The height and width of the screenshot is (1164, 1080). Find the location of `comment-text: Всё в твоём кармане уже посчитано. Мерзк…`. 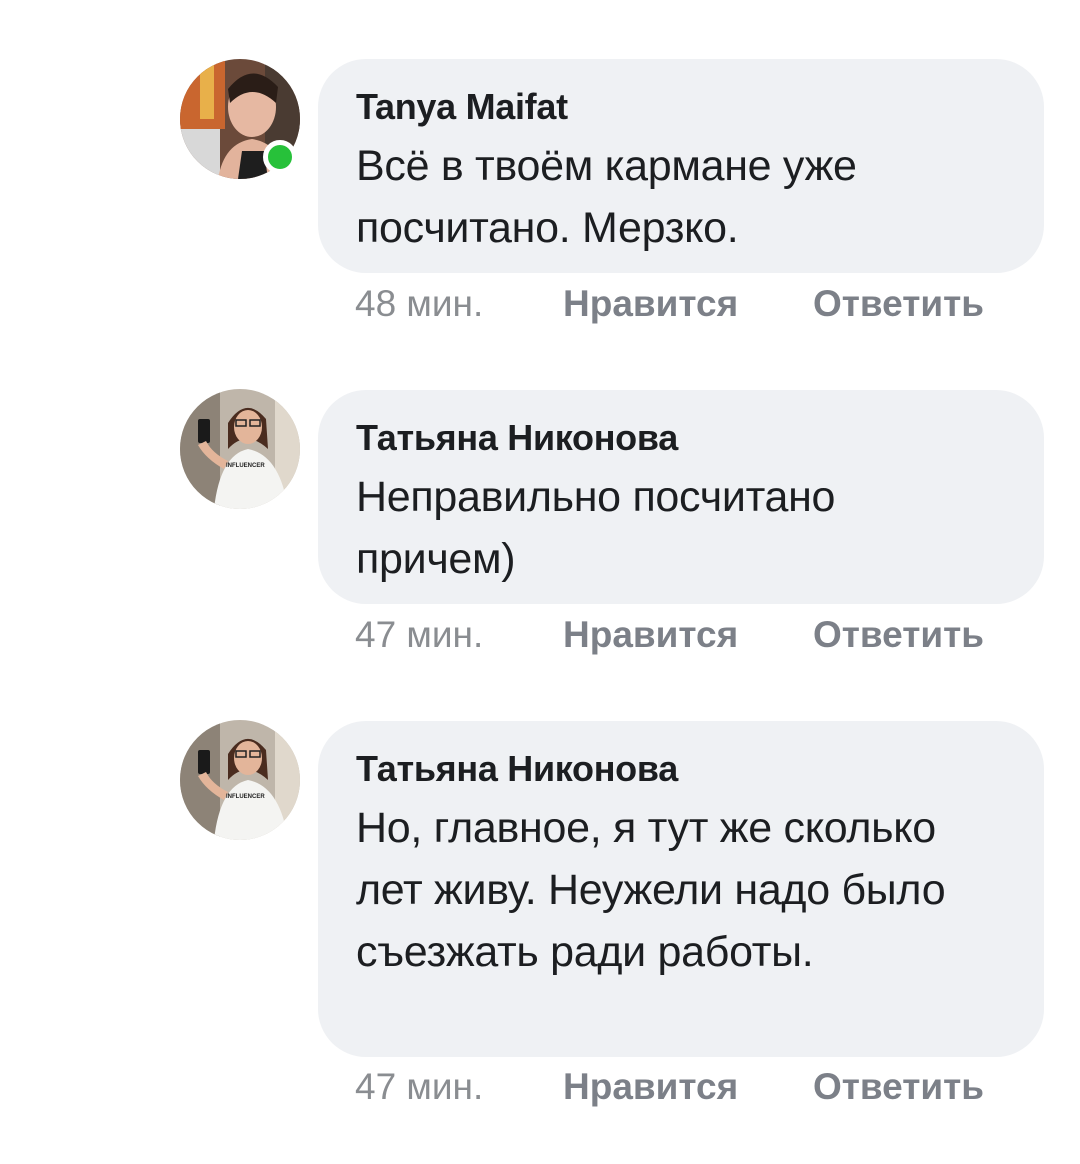

comment-text: Всё в твоём кармане уже посчитано. Мерзк… is located at coordinates (606, 197).